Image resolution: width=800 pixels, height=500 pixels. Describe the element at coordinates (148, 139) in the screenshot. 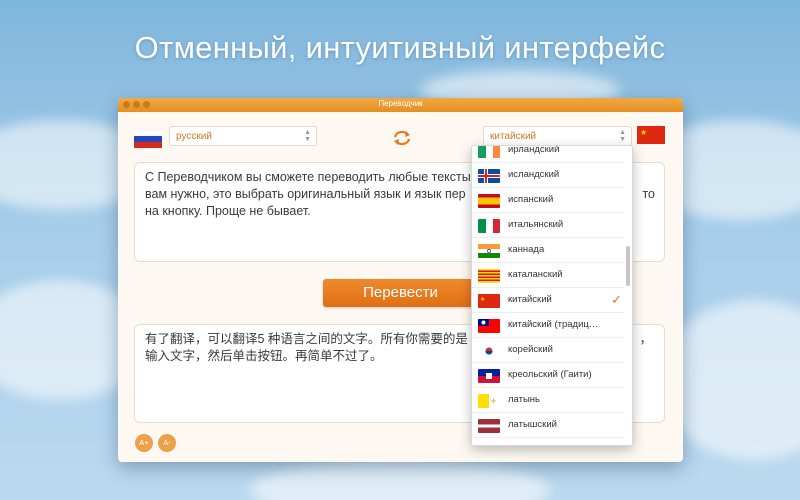

I see `russia-flag-icon` at that location.